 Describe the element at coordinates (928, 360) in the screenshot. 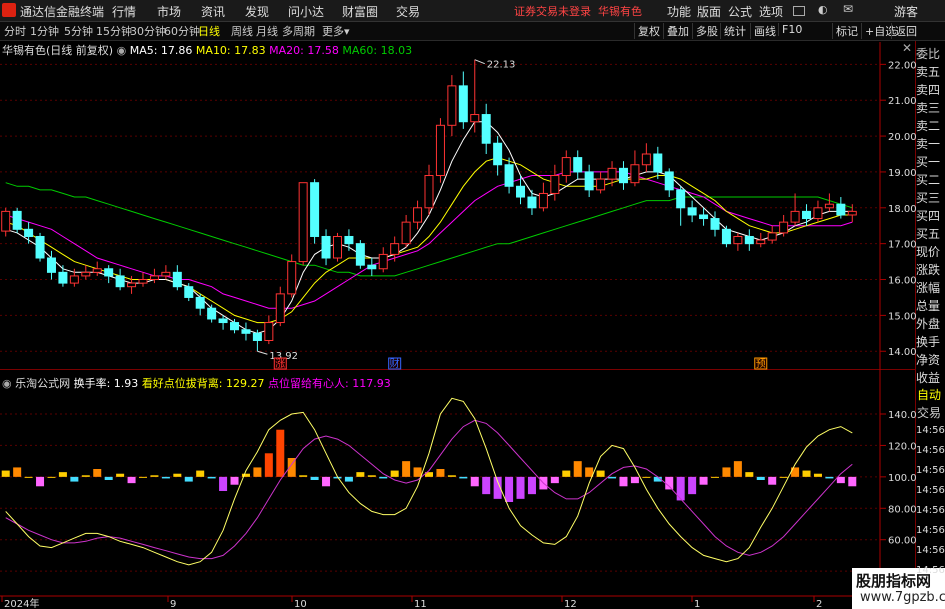

I see `side-label: 净资` at that location.